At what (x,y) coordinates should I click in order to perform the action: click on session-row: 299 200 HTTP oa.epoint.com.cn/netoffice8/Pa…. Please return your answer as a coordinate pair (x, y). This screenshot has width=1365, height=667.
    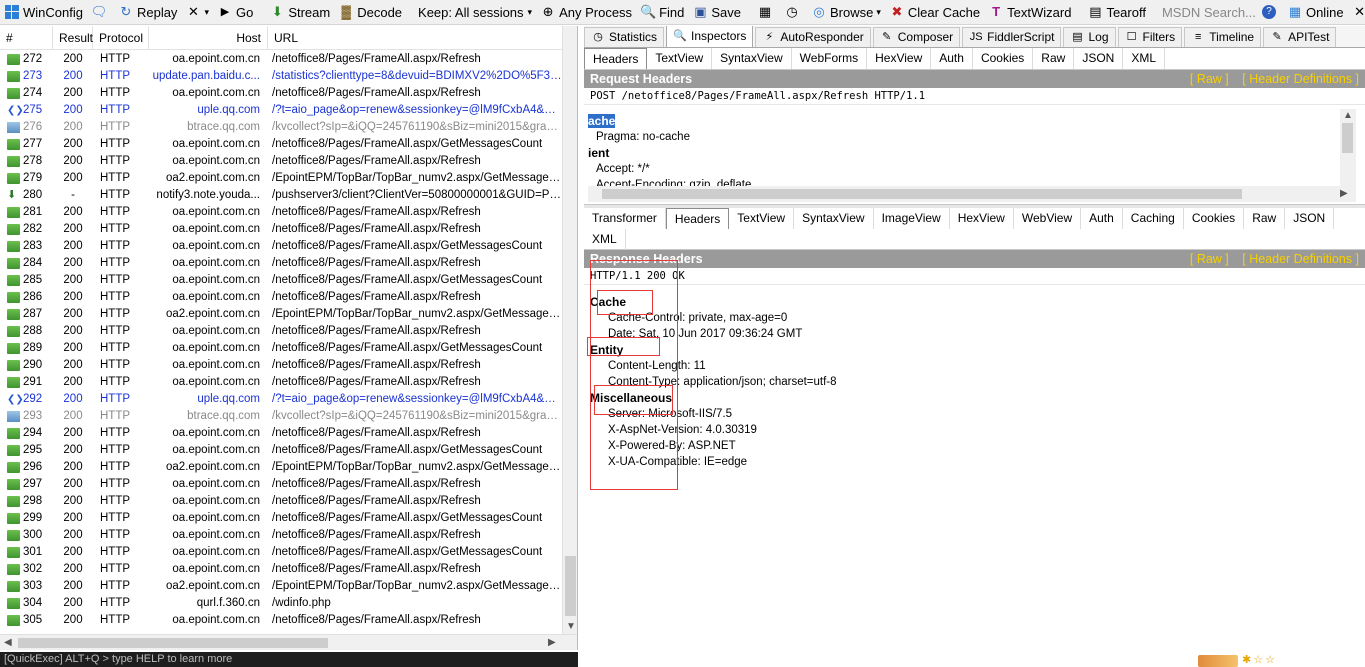
    Looking at the image, I should click on (281, 518).